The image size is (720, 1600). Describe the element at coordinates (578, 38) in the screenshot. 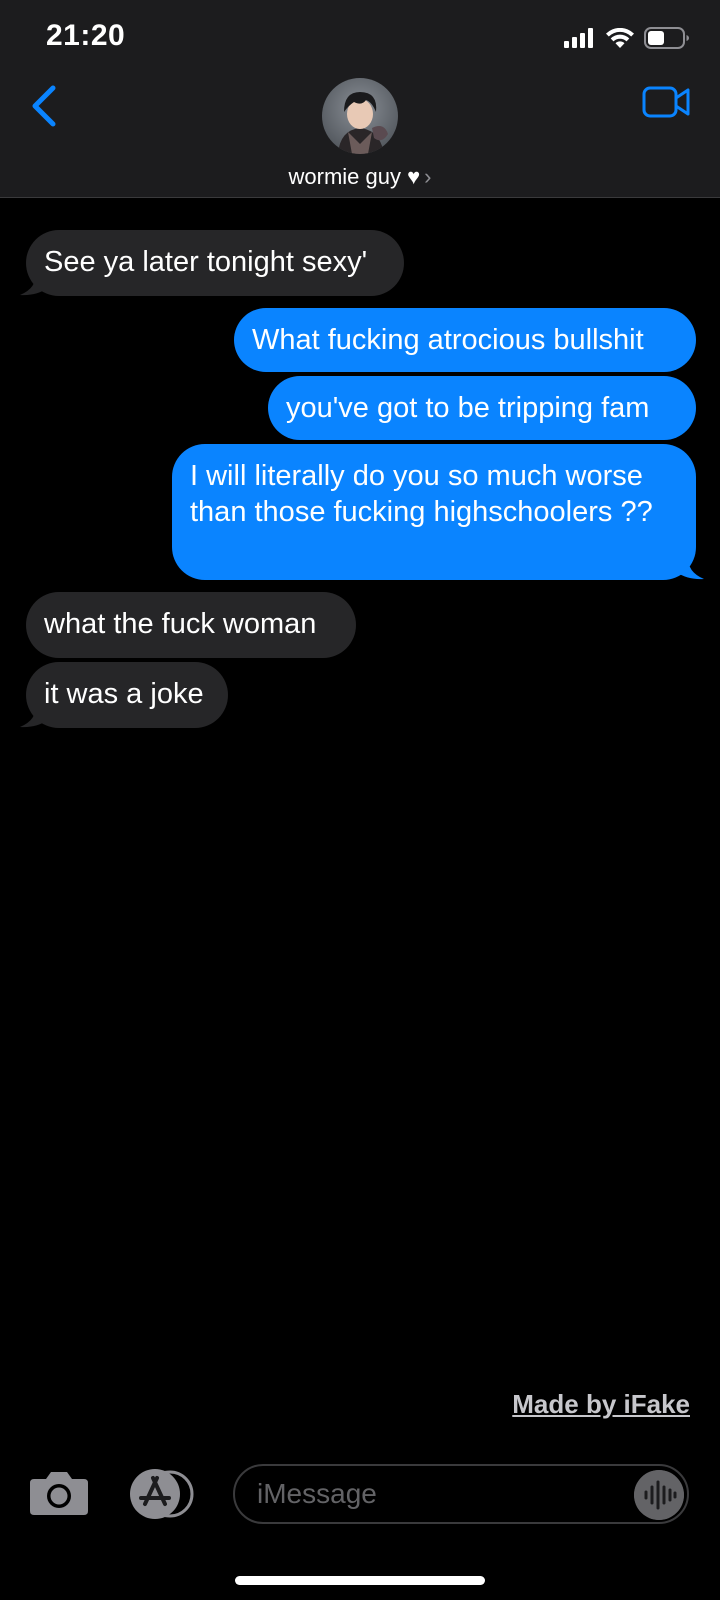

I see `cellular-signal-icon` at that location.